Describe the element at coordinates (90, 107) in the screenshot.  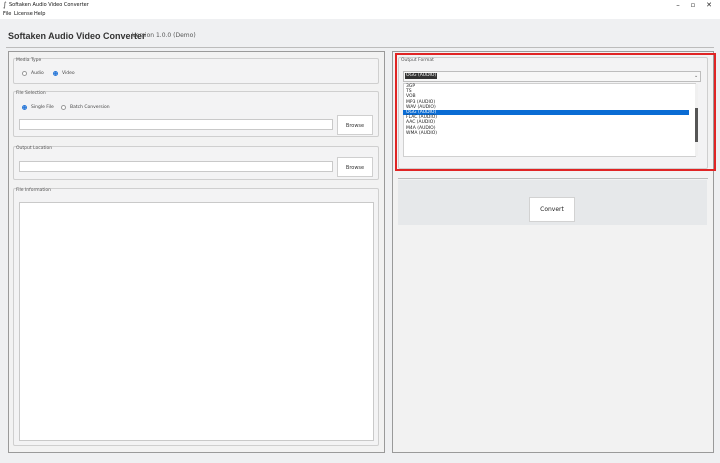
I see `radio-batch-conversion-label: Batch Conversion` at that location.